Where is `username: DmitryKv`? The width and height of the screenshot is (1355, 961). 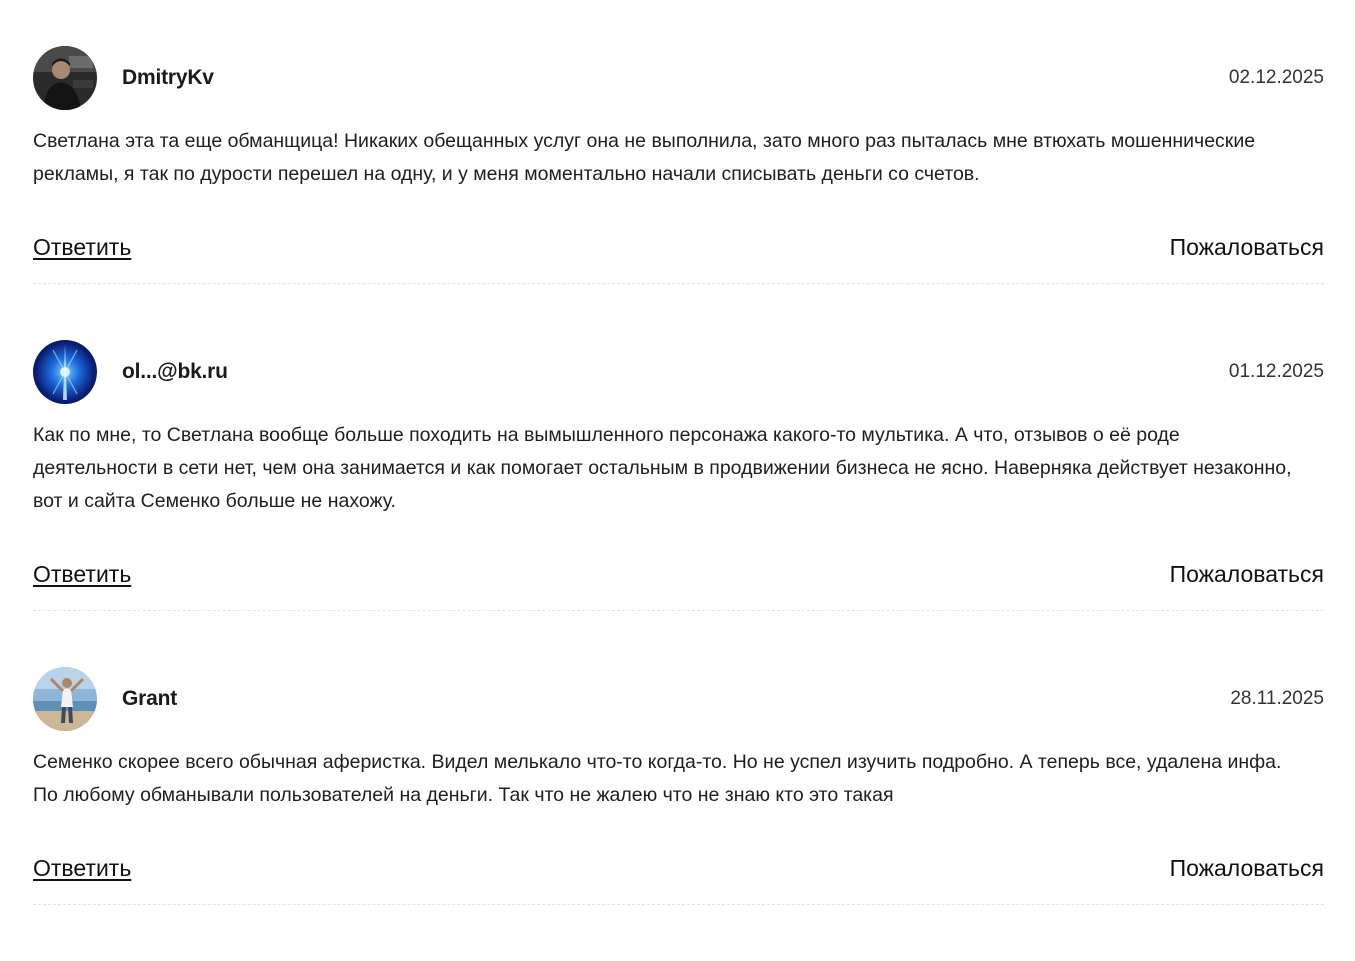 username: DmitryKv is located at coordinates (168, 77).